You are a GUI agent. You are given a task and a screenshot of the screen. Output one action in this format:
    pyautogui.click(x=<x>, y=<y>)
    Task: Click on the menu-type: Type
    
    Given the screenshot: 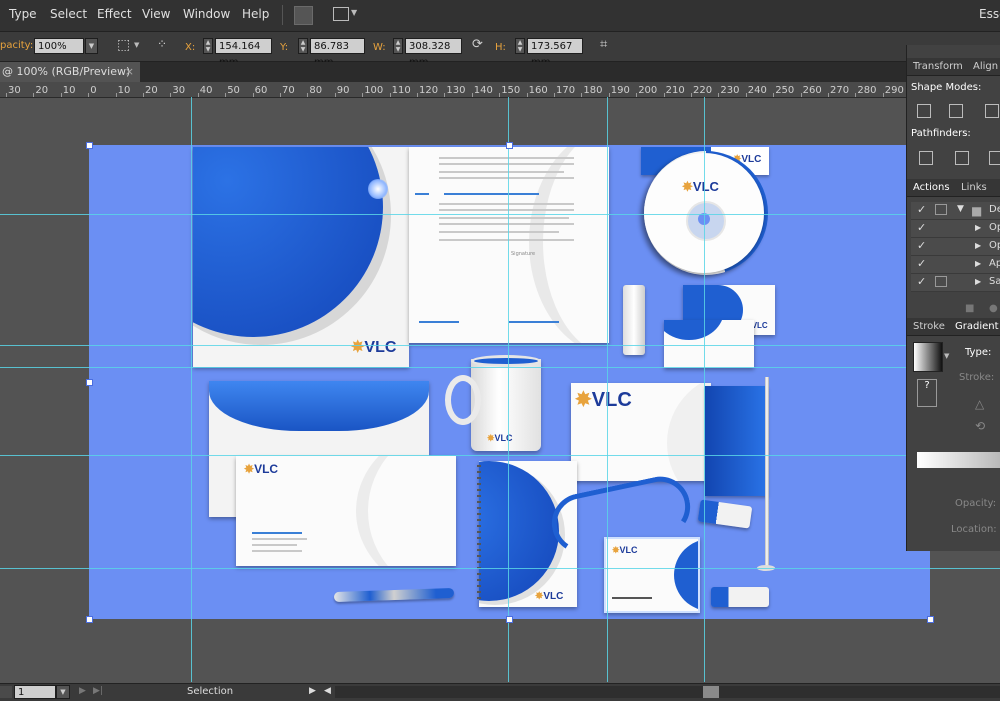 What is the action you would take?
    pyautogui.click(x=23, y=14)
    